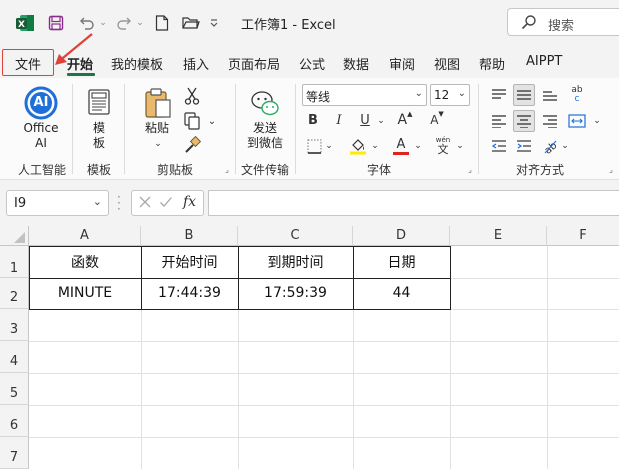 This screenshot has height=469, width=619. What do you see at coordinates (56, 23) in the screenshot?
I see `save-icon` at bounding box center [56, 23].